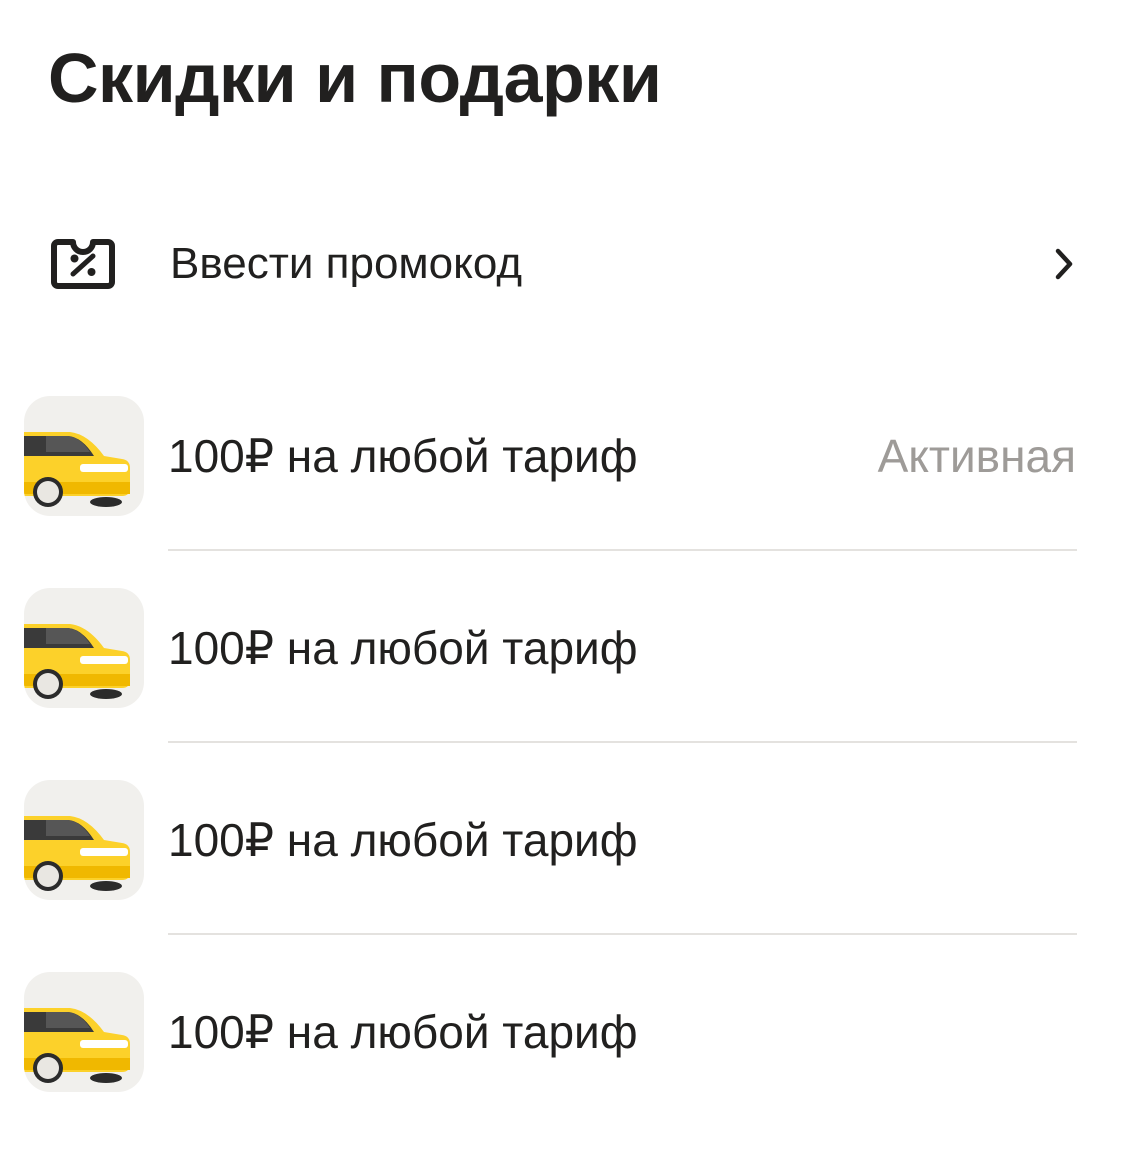 Image resolution: width=1125 pixels, height=1165 pixels. What do you see at coordinates (83, 264) in the screenshot?
I see `promo-ticket-percent-icon` at bounding box center [83, 264].